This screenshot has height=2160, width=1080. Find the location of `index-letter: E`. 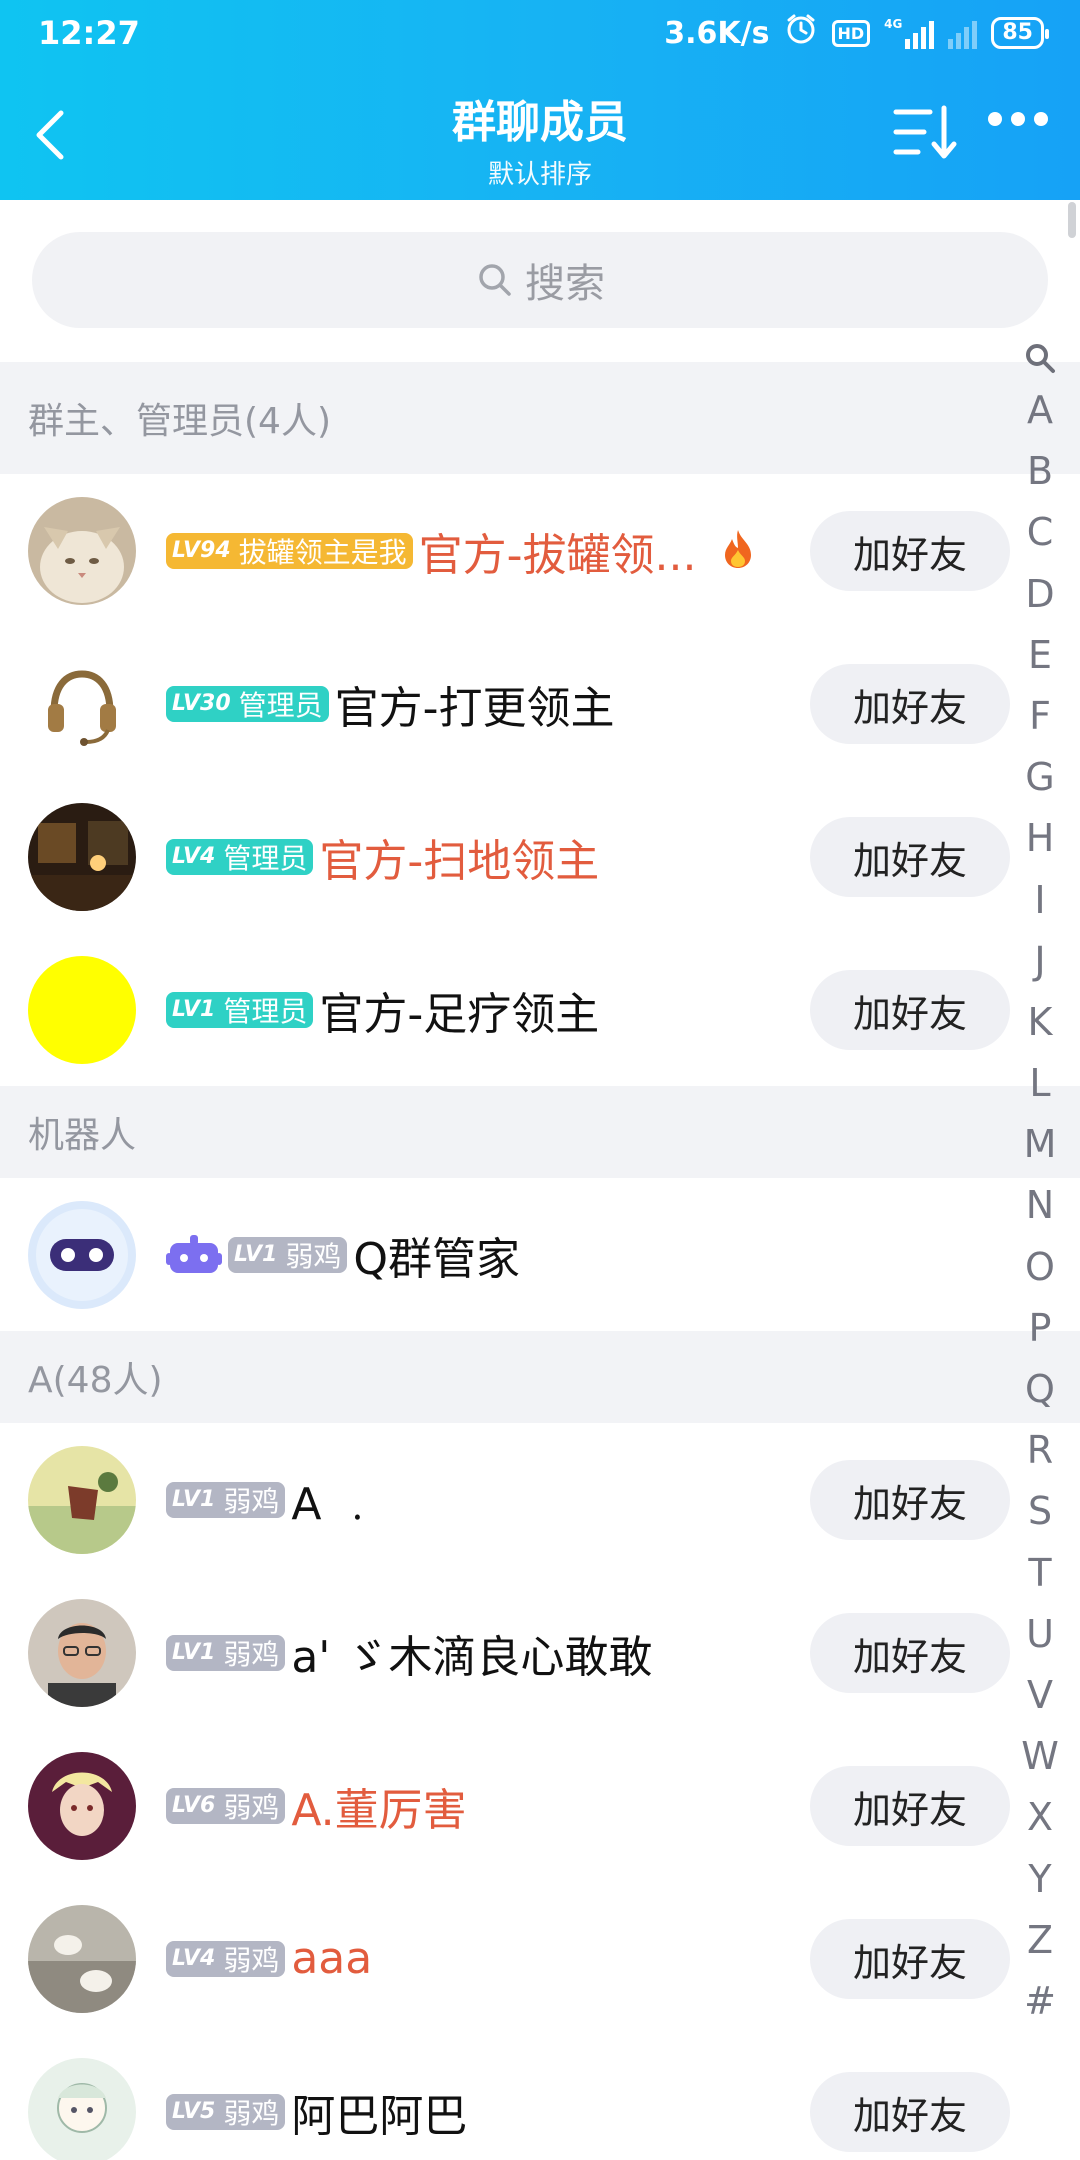

index-letter: E is located at coordinates (1040, 655).